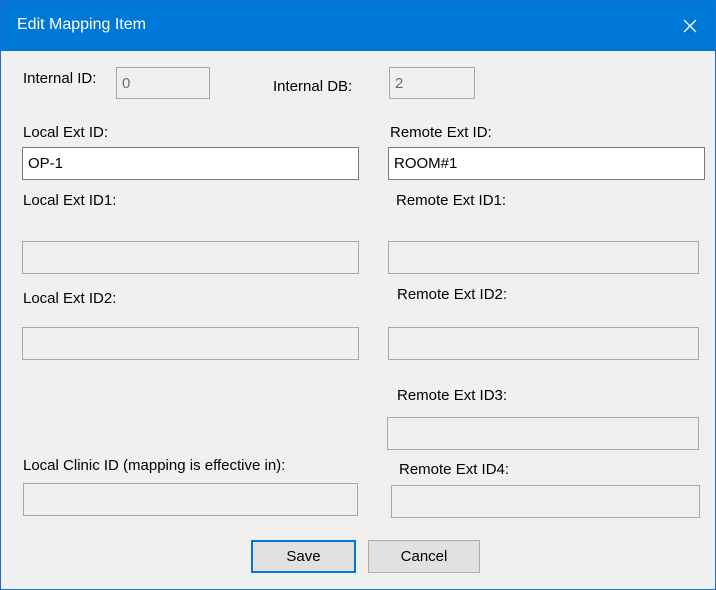  Describe the element at coordinates (70, 298) in the screenshot. I see `local-ext-id2-label: Local Ext ID2:` at that location.